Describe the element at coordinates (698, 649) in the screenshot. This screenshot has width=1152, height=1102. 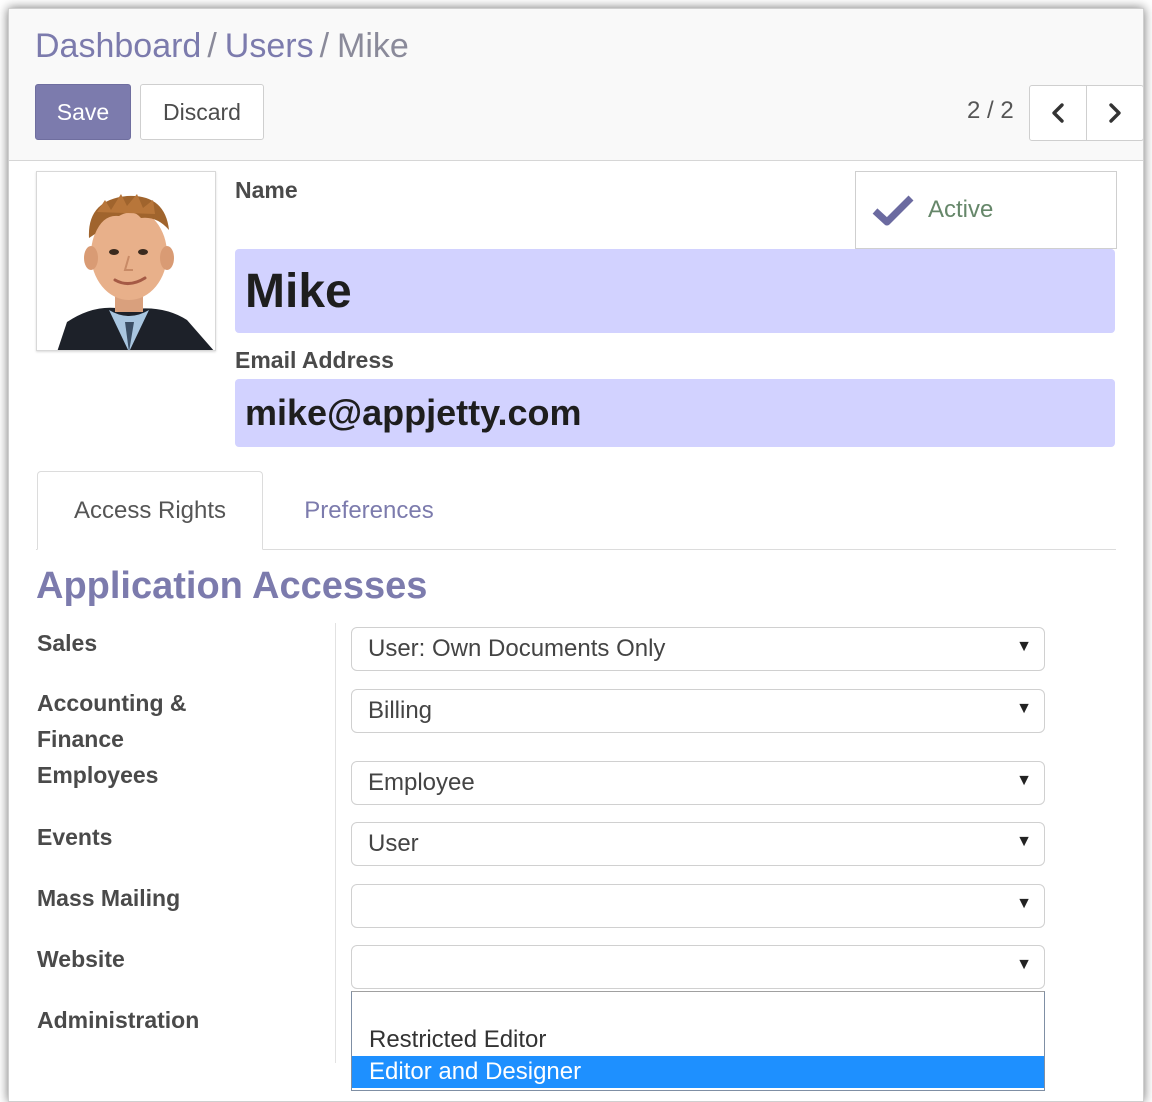
I see `sales-select: User: Own Documents Only ▼` at that location.